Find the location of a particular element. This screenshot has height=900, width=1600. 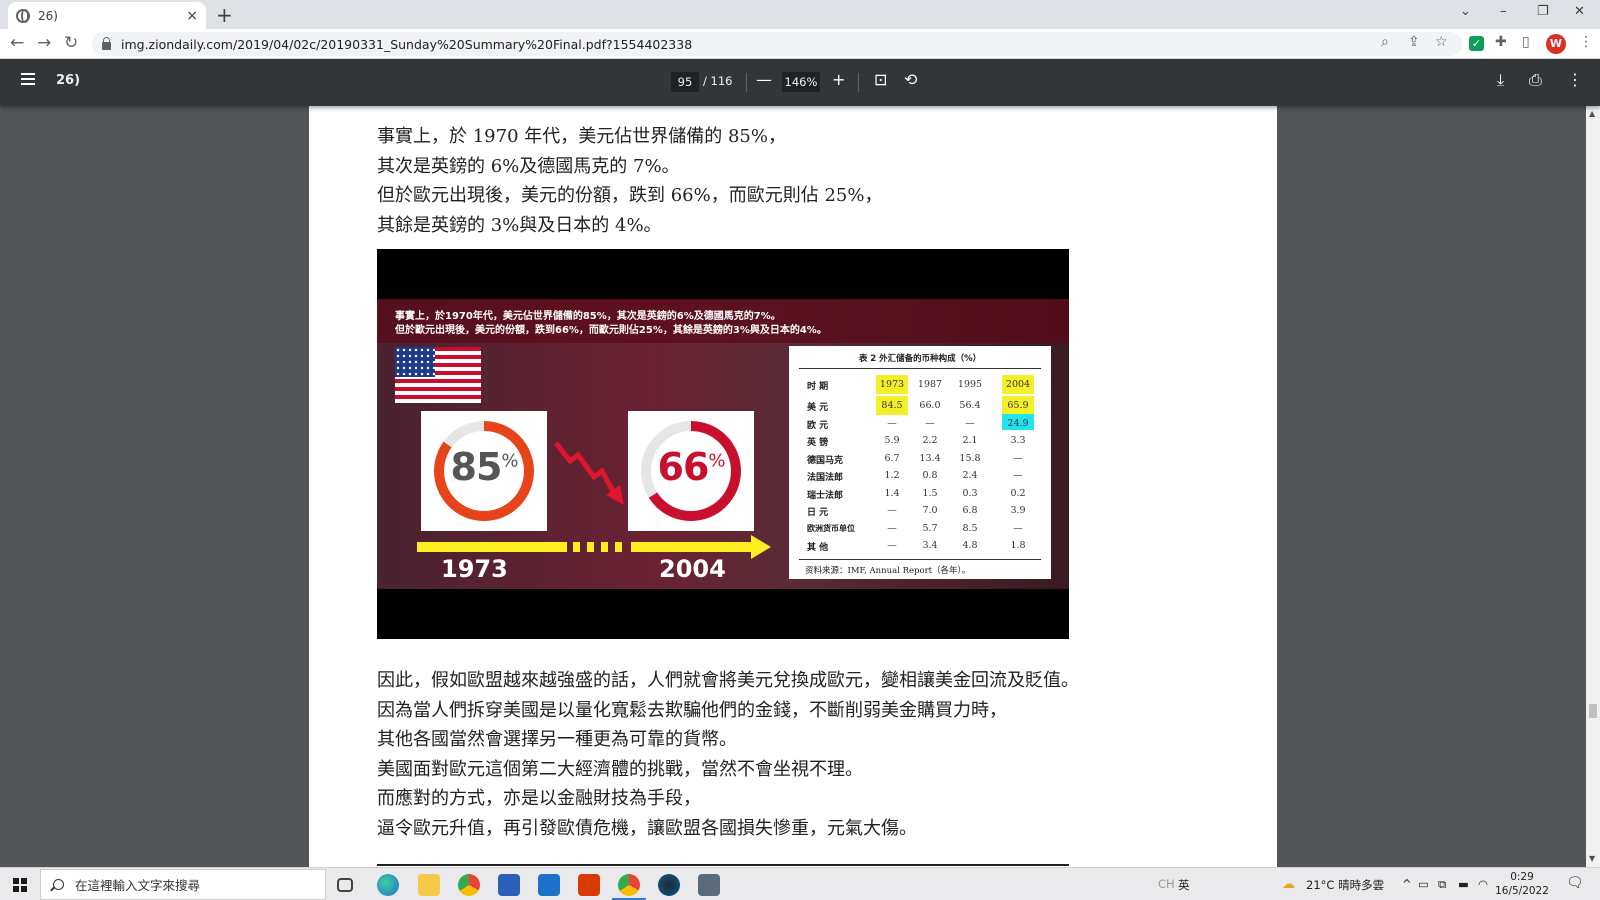

zoom-level-input: 146% is located at coordinates (801, 82).